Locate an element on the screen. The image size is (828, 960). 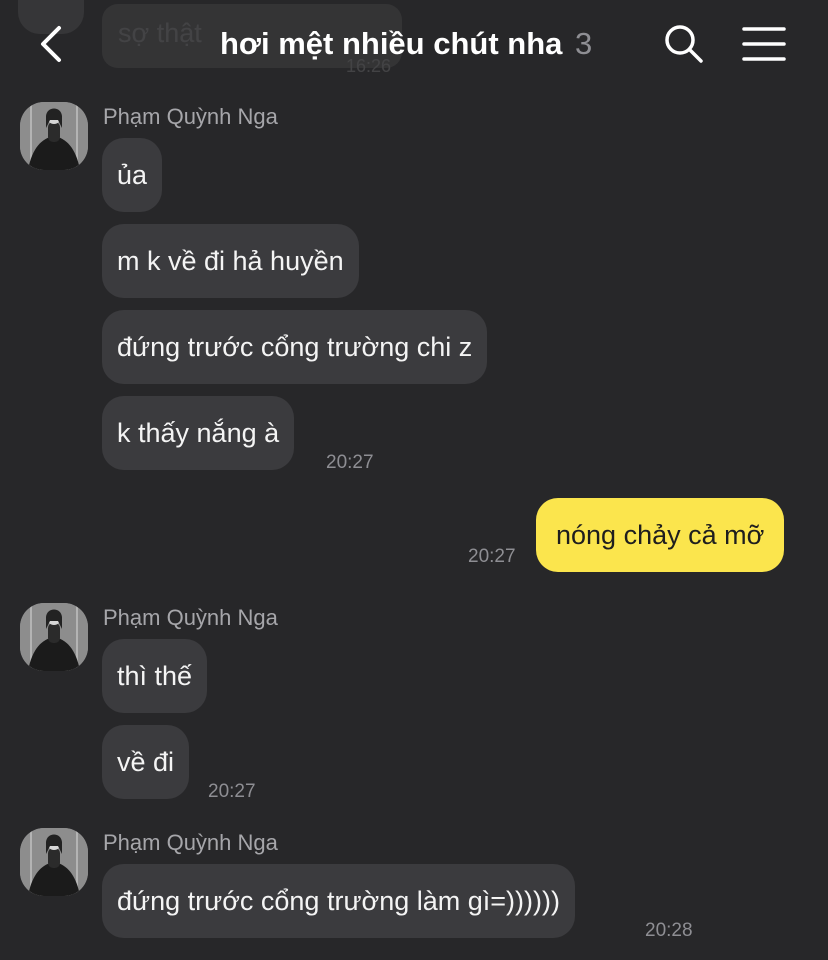
hamburger-menu-icon is located at coordinates (764, 44).